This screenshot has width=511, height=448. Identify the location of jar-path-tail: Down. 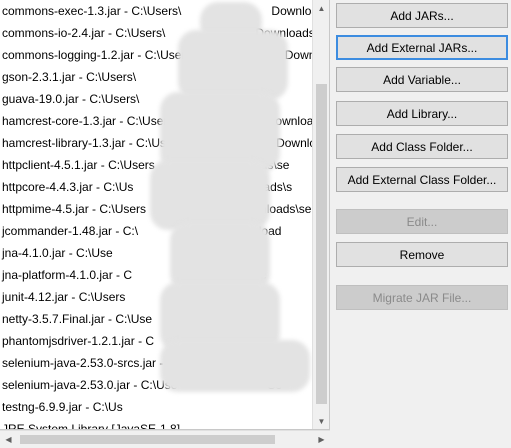
(298, 55).